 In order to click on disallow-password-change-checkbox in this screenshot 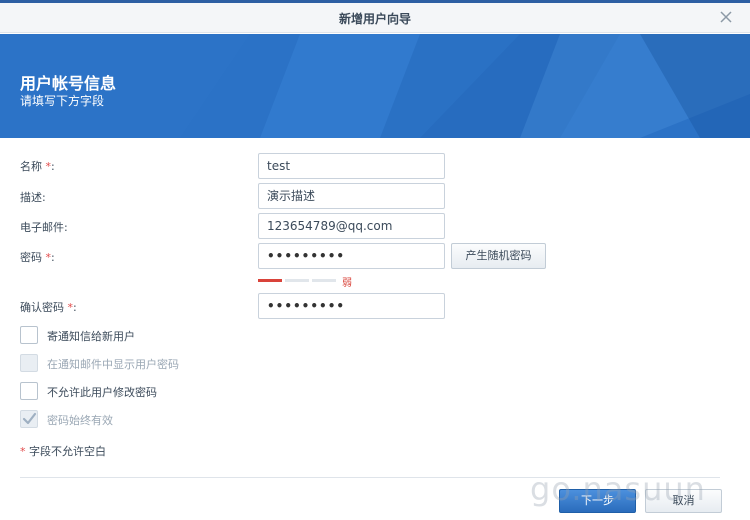, I will do `click(29, 391)`.